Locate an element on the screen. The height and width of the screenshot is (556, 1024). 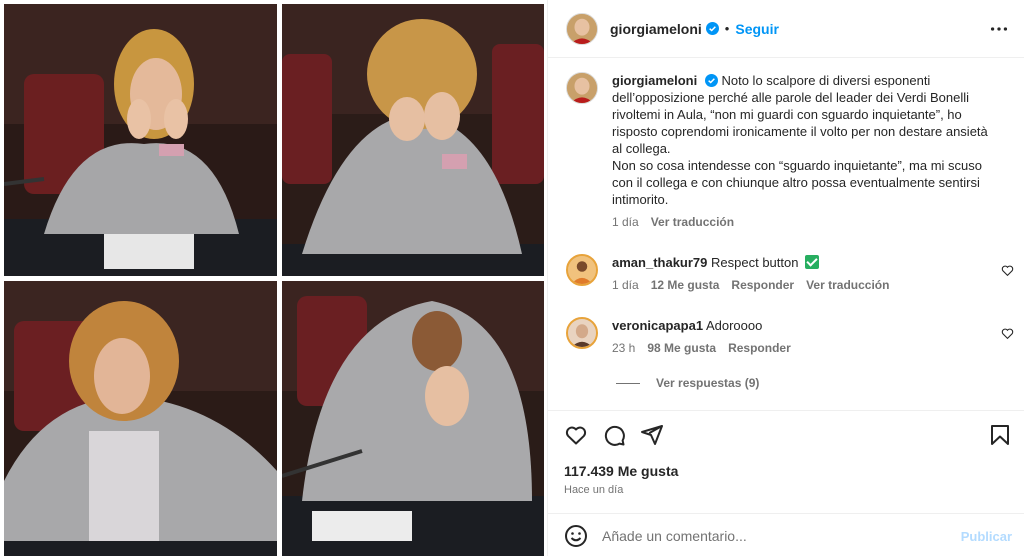
comment-age: 1 día is located at coordinates (625, 285).